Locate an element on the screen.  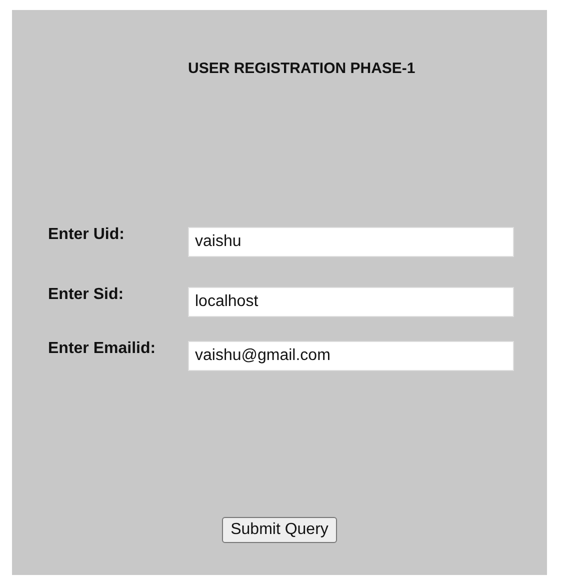
submit-button: Submit Query is located at coordinates (280, 530).